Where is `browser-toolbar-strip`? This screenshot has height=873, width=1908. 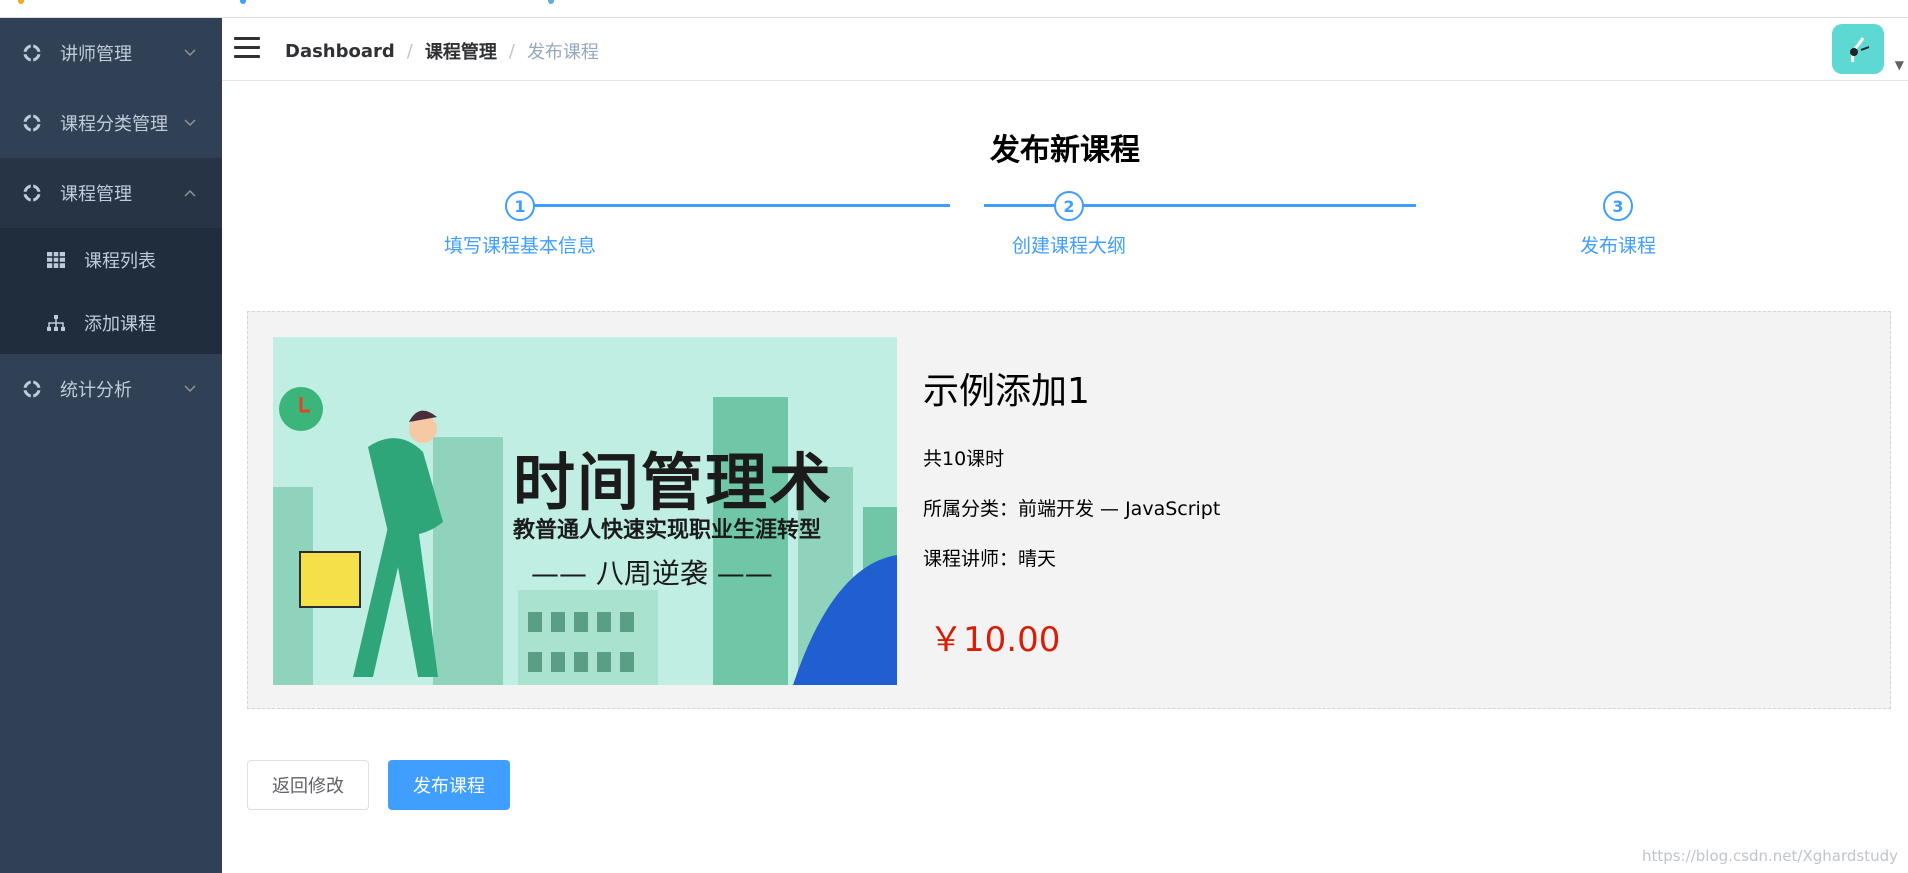 browser-toolbar-strip is located at coordinates (954, 9).